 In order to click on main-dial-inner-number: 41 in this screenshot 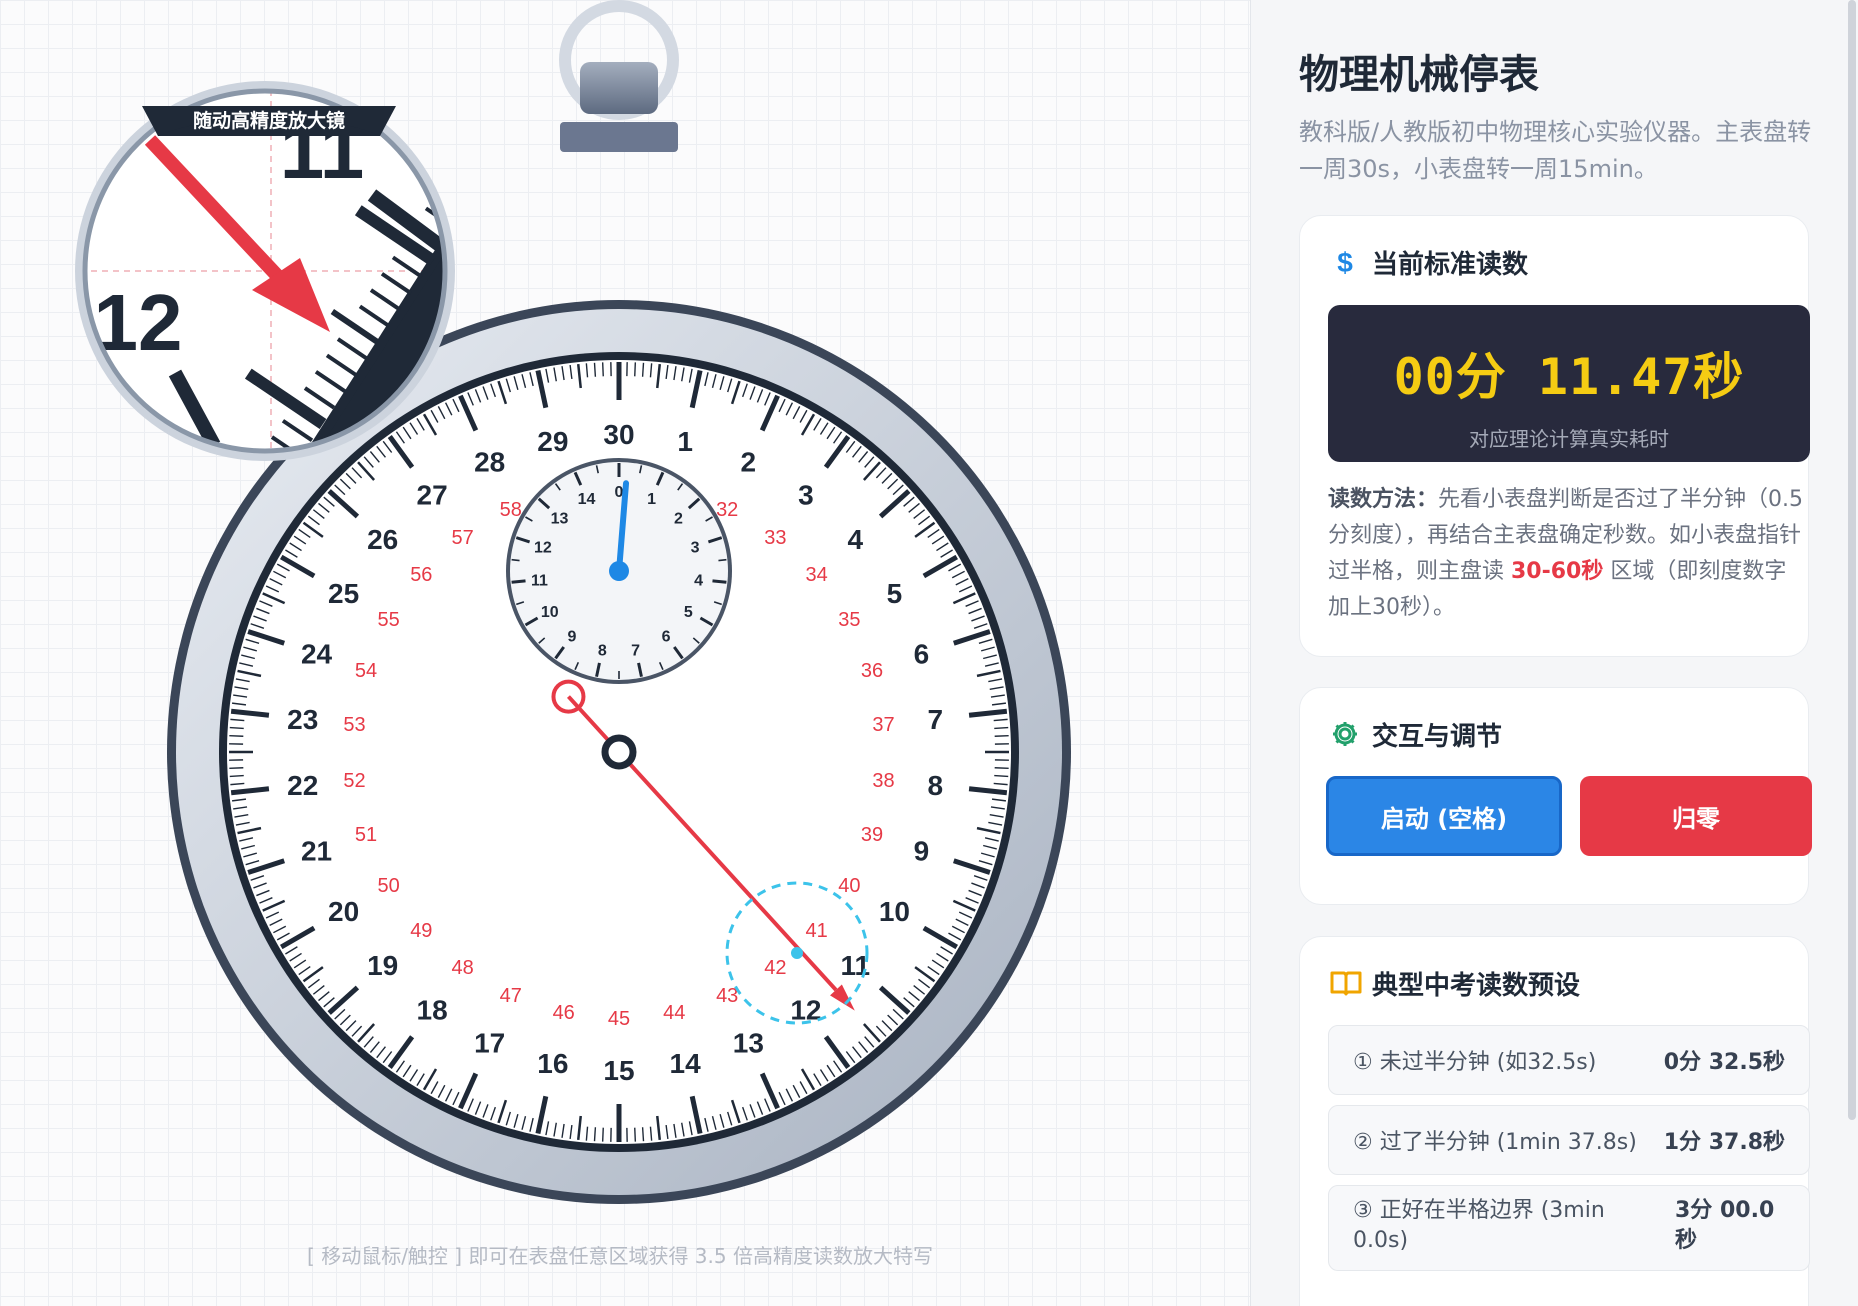, I will do `click(817, 931)`.